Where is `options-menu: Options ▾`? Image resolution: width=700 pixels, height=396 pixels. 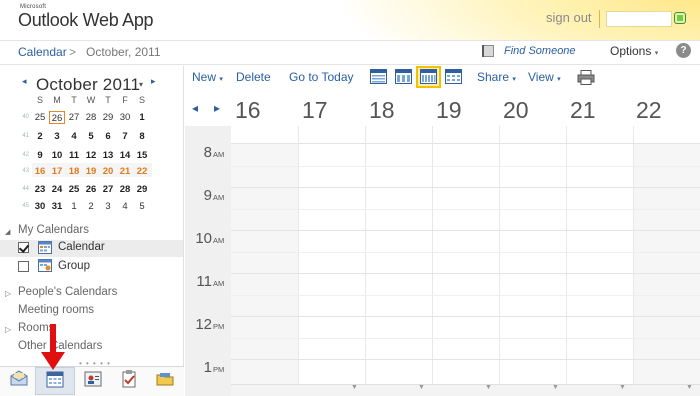 options-menu: Options ▾ is located at coordinates (634, 51).